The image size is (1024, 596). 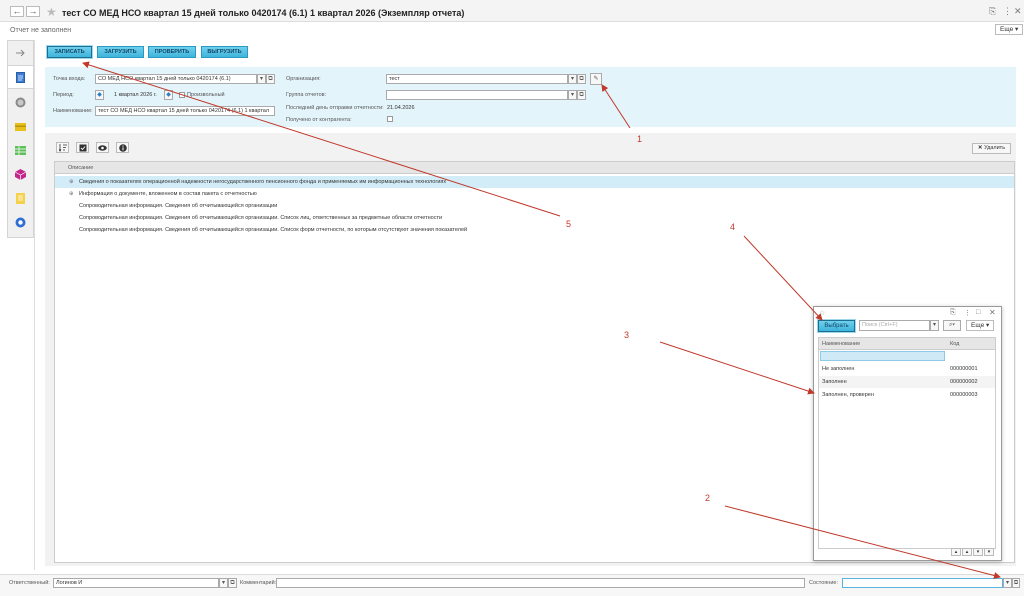 What do you see at coordinates (733, 227) in the screenshot?
I see `annotation-label-4: 4` at bounding box center [733, 227].